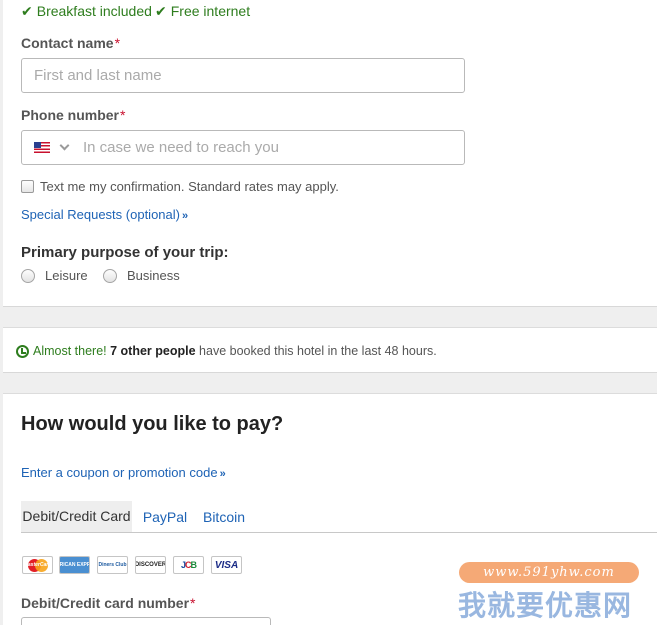 The height and width of the screenshot is (625, 657). What do you see at coordinates (37, 565) in the screenshot?
I see `mastercard-icon: MasterCard` at bounding box center [37, 565].